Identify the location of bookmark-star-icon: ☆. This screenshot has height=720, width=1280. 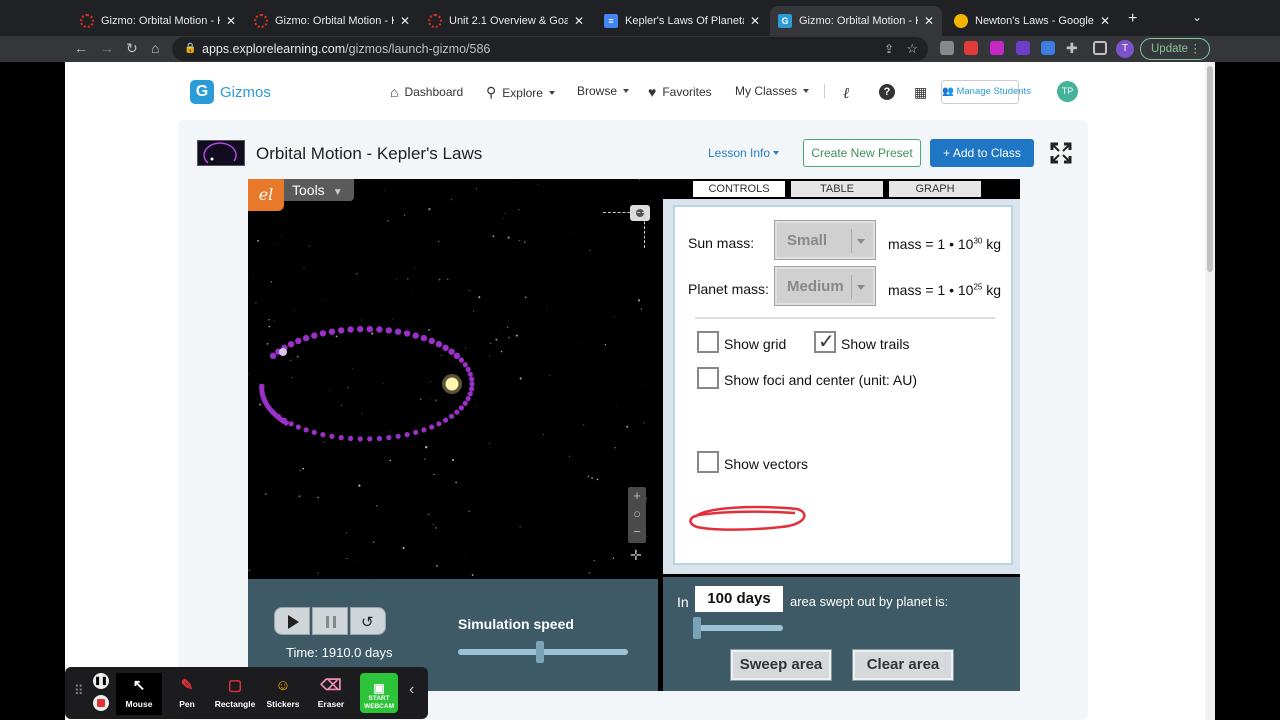
(912, 49).